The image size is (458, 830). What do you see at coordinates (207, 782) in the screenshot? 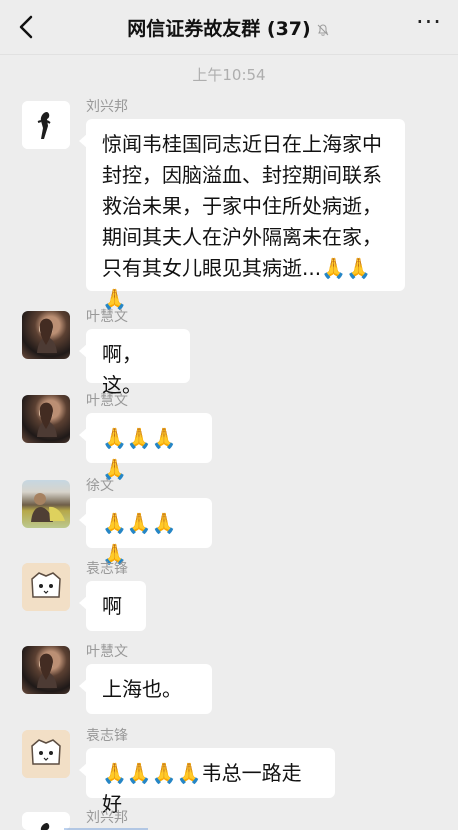
I see `message-bubble: 🙏🙏🙏🙏韦总一路走好` at bounding box center [207, 782].